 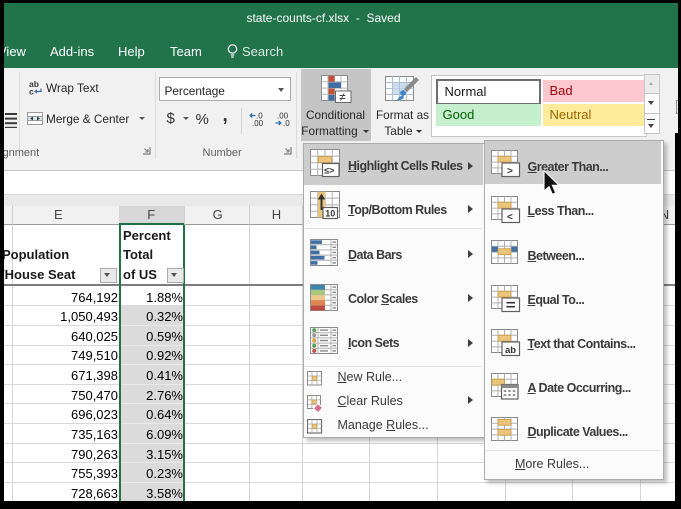 What do you see at coordinates (31, 91) in the screenshot?
I see `svg-text: c` at bounding box center [31, 91].